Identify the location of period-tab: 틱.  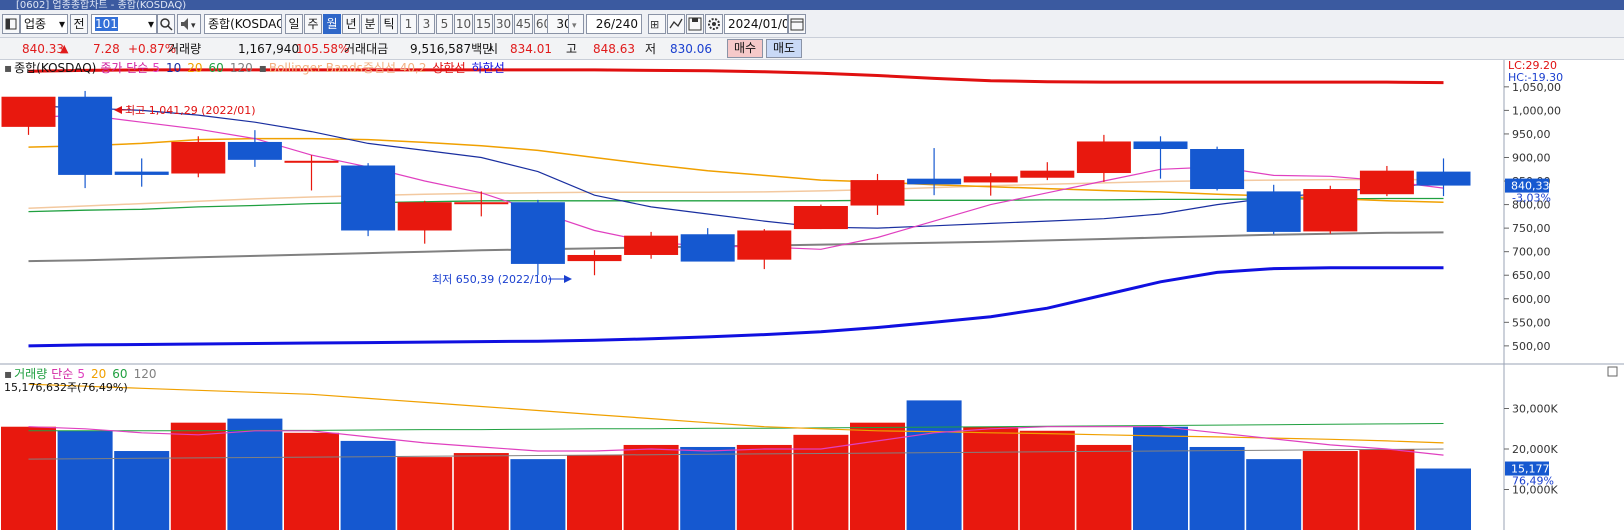
(389, 24).